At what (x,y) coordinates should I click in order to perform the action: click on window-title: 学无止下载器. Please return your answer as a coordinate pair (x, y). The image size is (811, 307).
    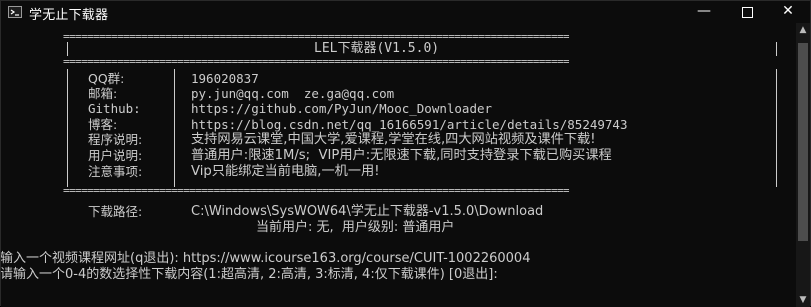
    Looking at the image, I should click on (69, 15).